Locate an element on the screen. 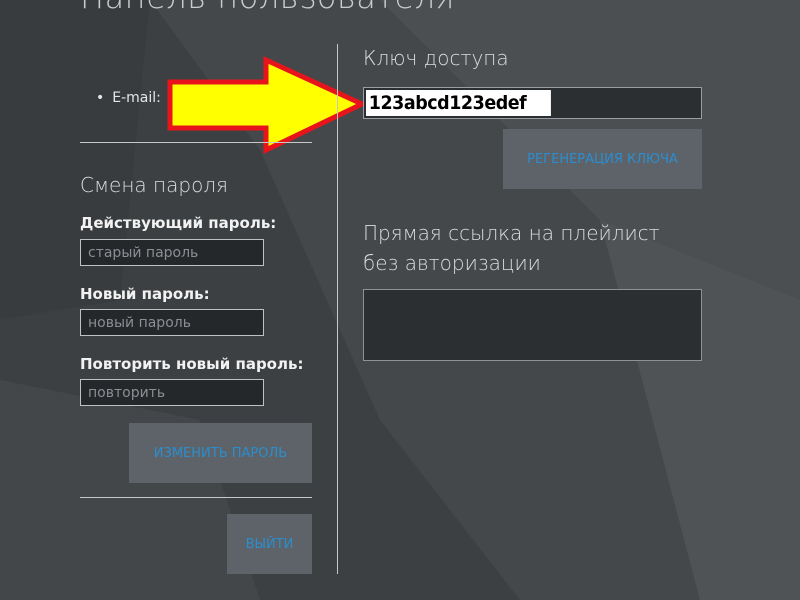 The image size is (800, 600). regenerate-key-button: регенерация ключа is located at coordinates (602, 159).